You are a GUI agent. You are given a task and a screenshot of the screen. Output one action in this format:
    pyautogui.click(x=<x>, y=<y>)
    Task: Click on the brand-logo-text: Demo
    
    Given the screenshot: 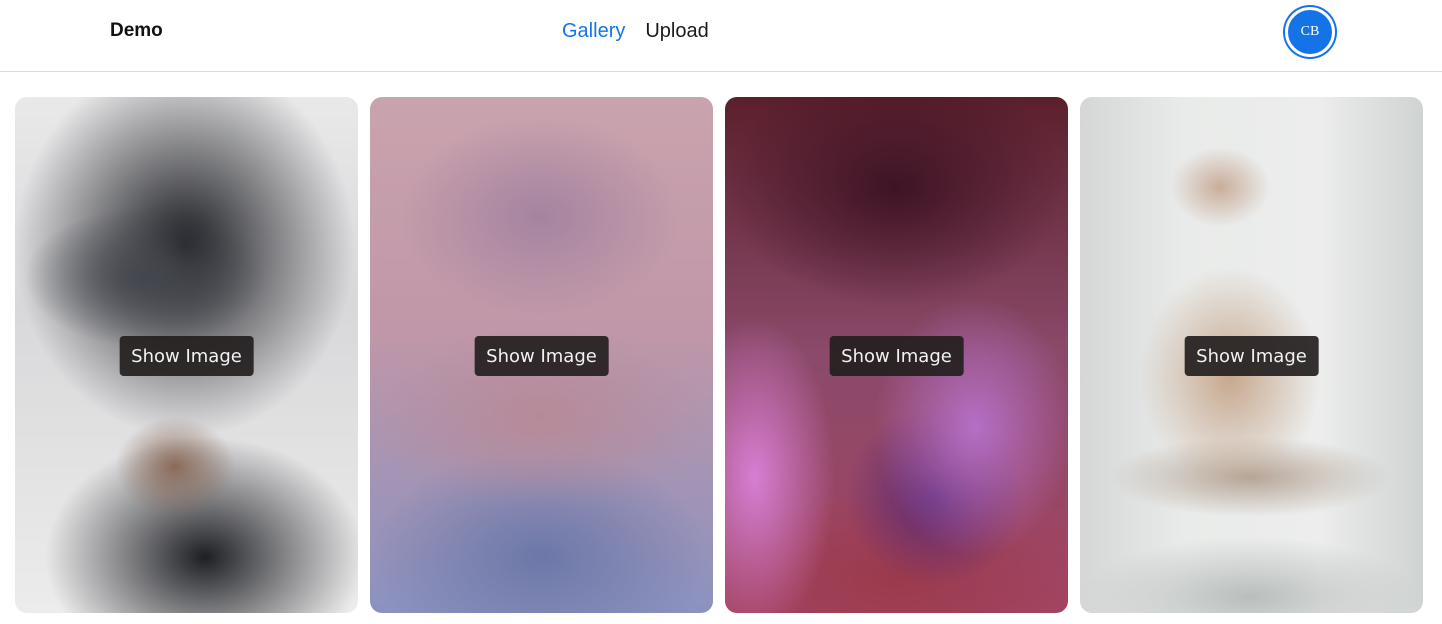 What is the action you would take?
    pyautogui.click(x=136, y=31)
    